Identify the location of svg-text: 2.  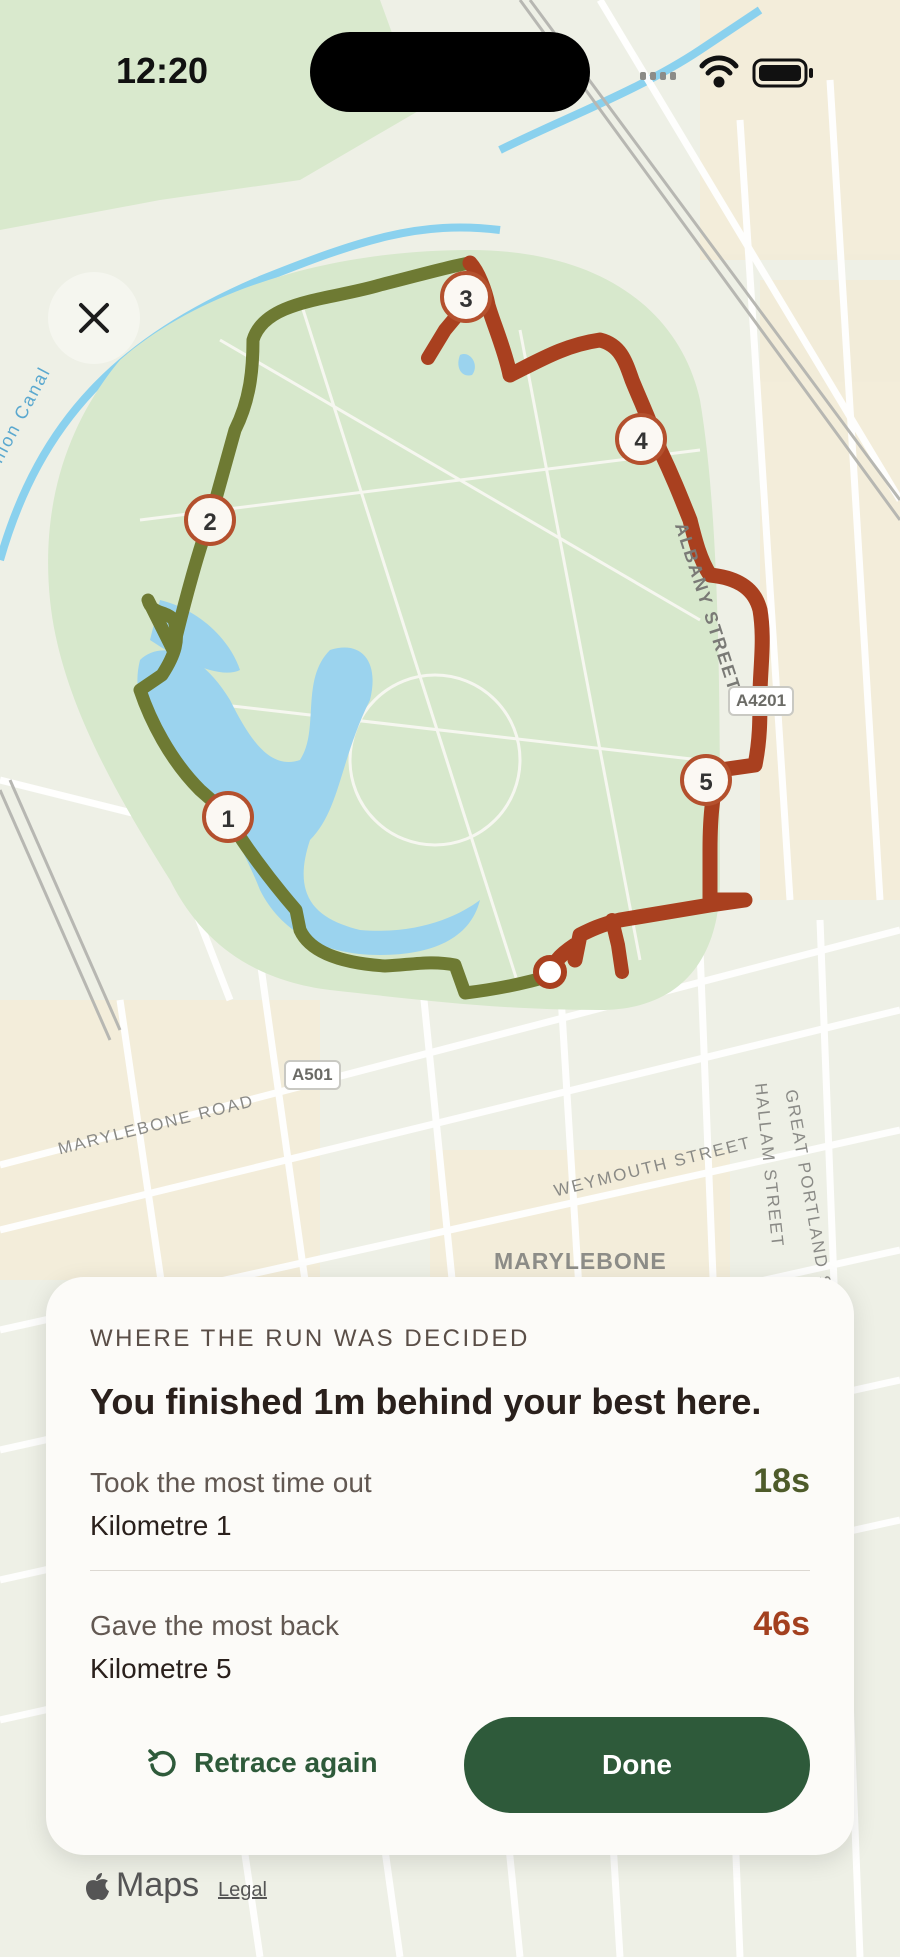
(209, 522).